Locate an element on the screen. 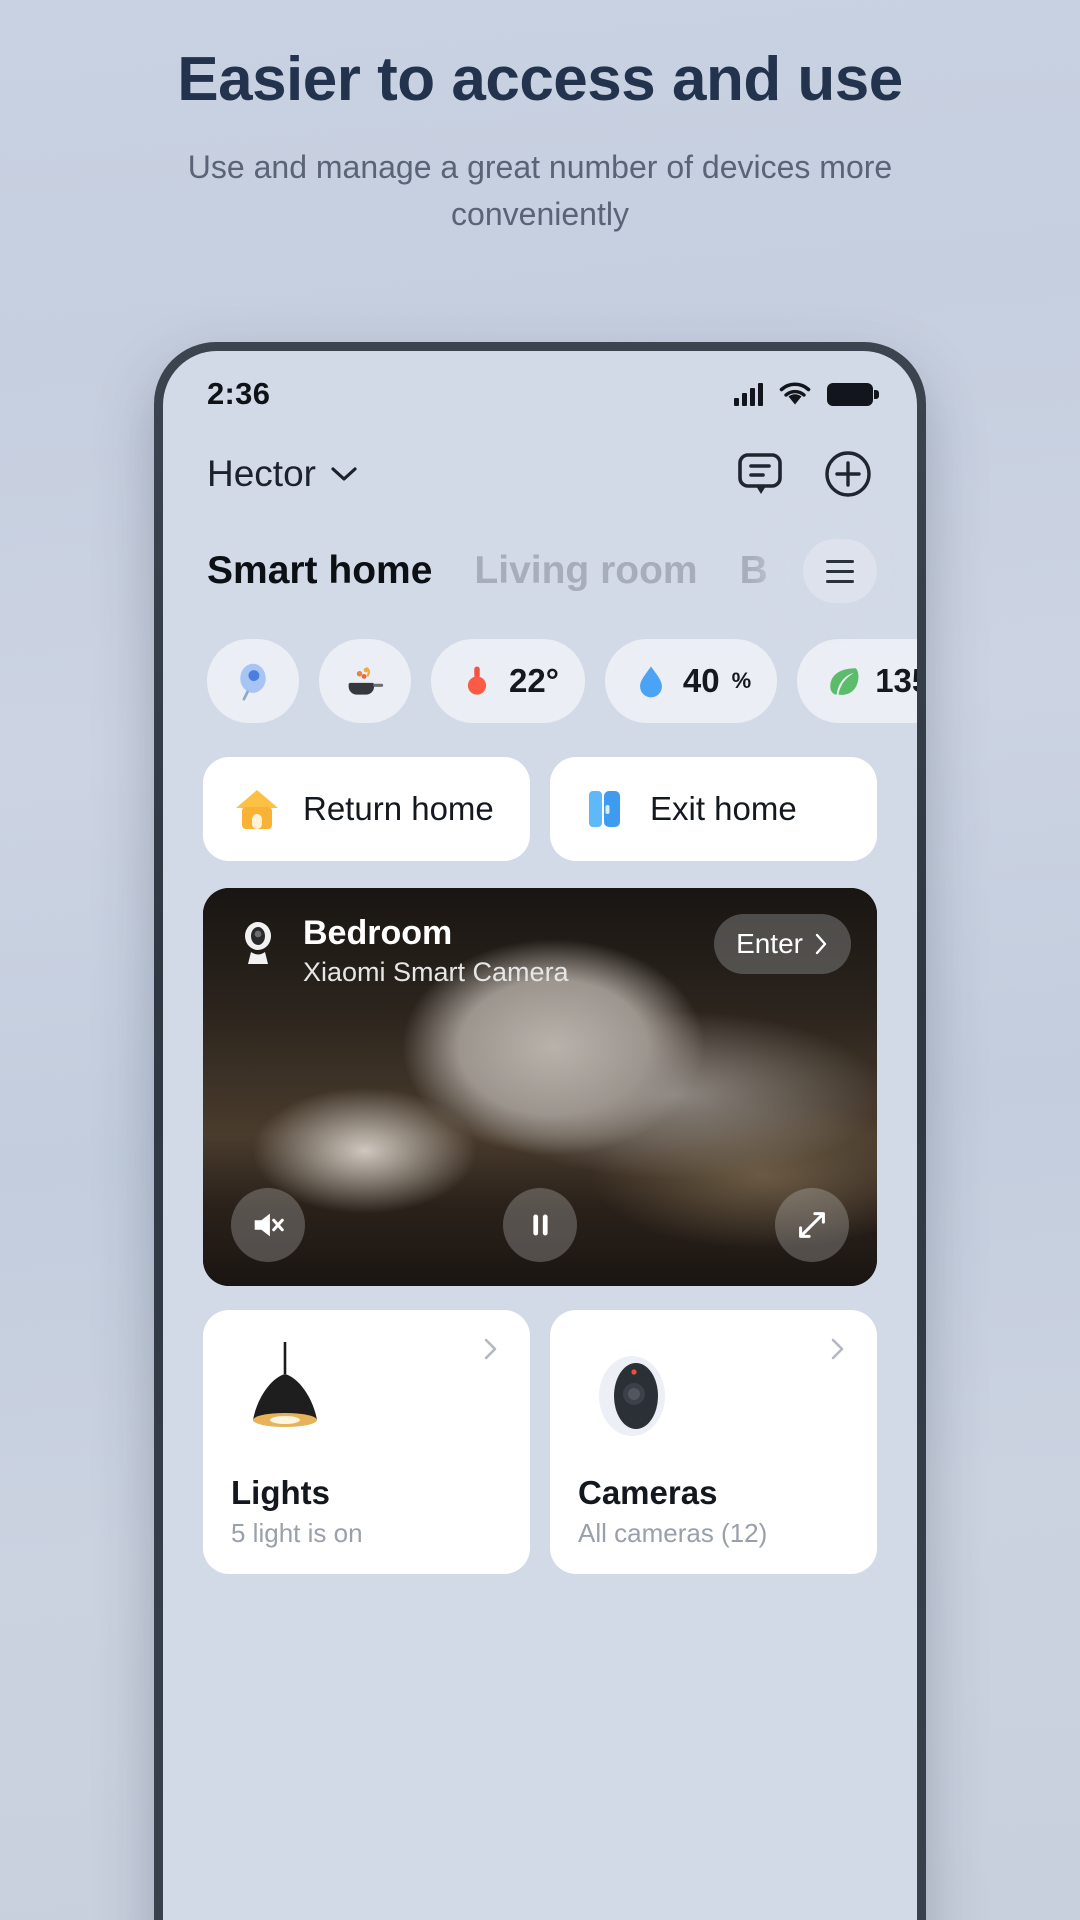 This screenshot has width=1080, height=1920. tab-list: Smart home Living room B is located at coordinates (505, 571).